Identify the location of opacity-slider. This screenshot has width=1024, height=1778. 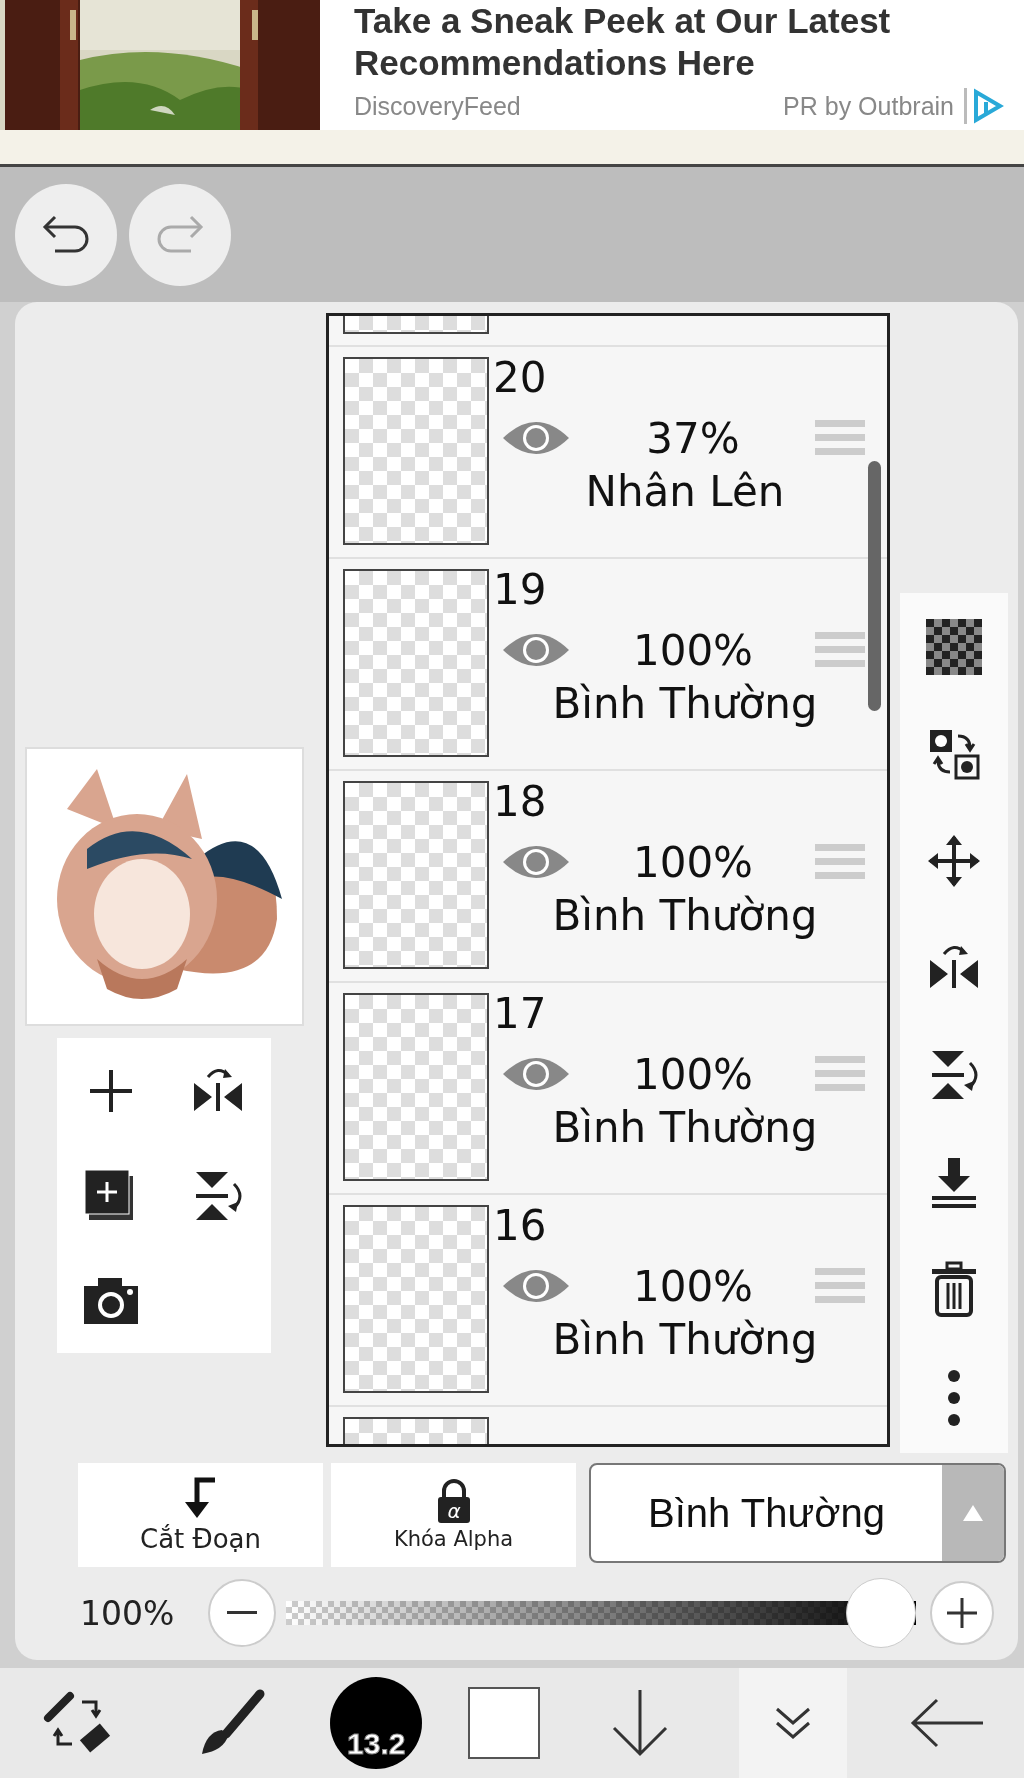
(601, 1613).